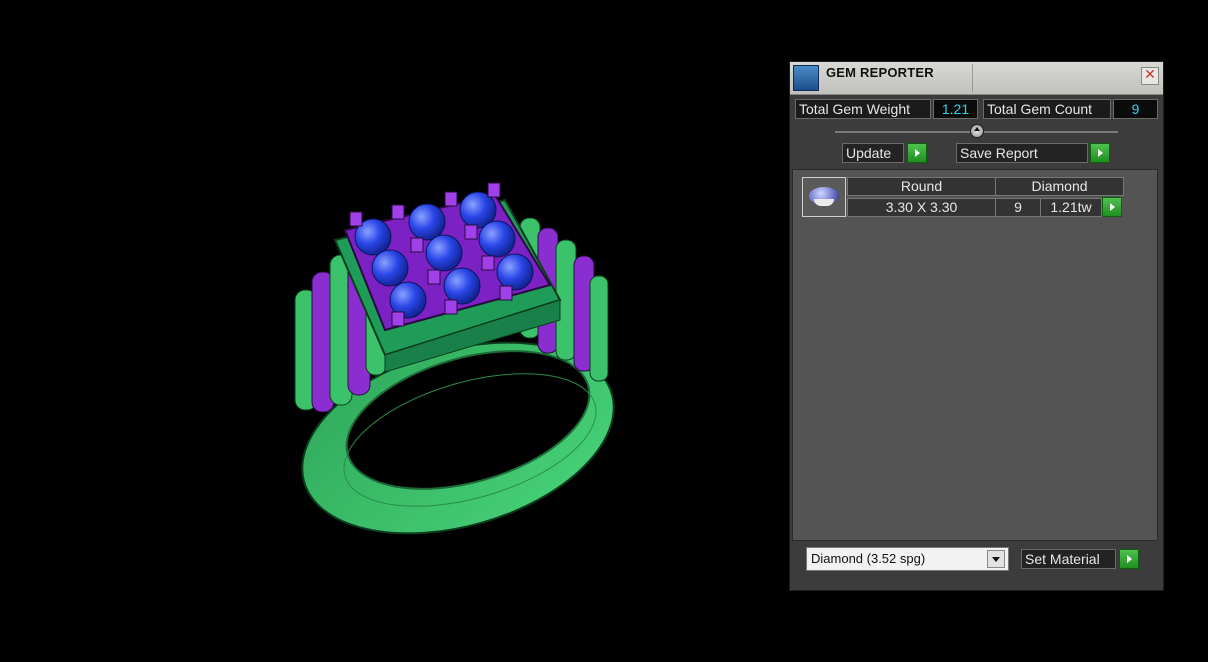 The image size is (1208, 662). Describe the element at coordinates (1018, 207) in the screenshot. I see `gem-count-cell: 9` at that location.